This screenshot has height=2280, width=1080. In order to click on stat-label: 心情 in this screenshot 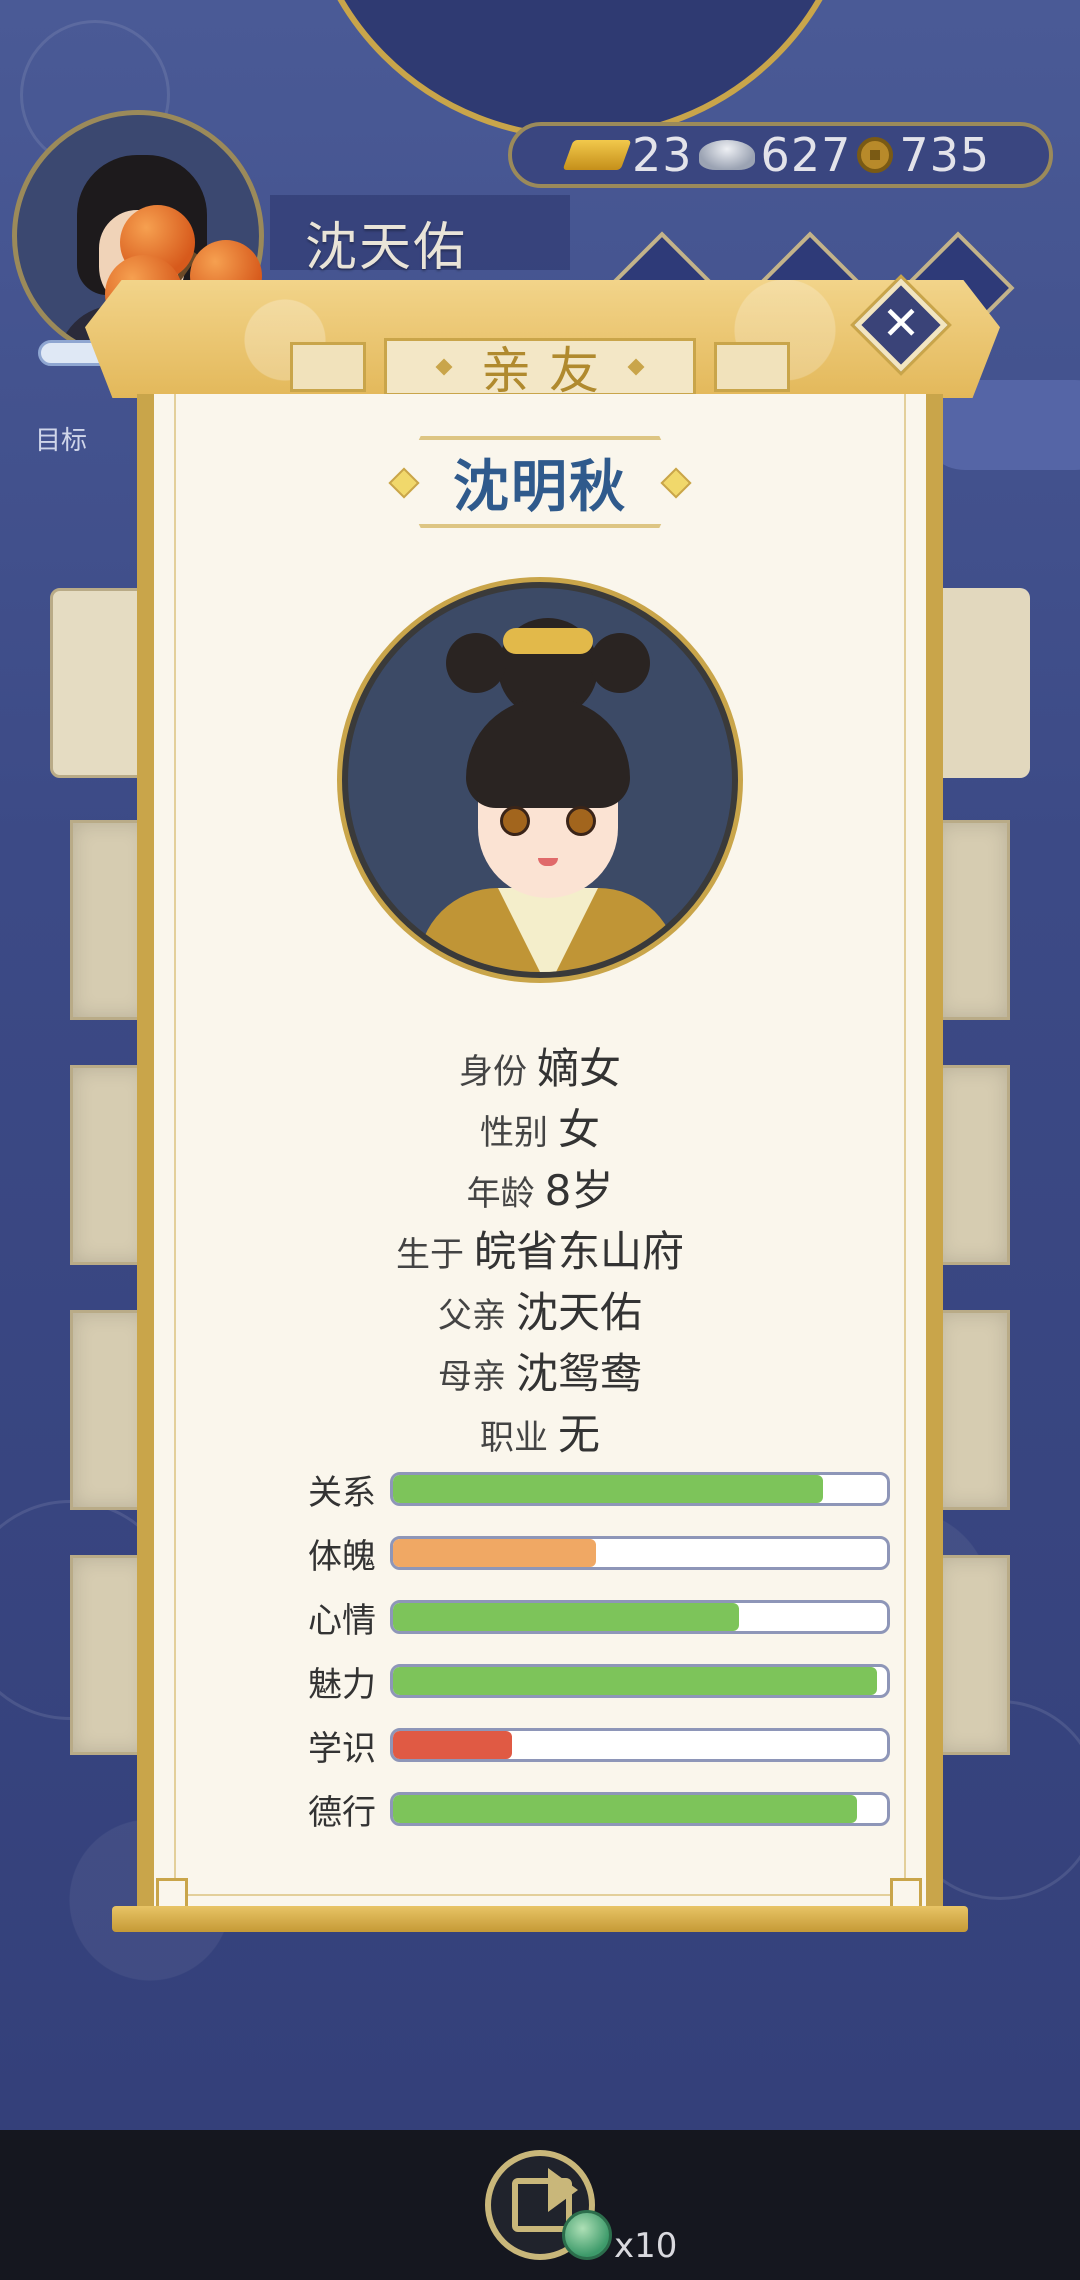, I will do `click(342, 1620)`.